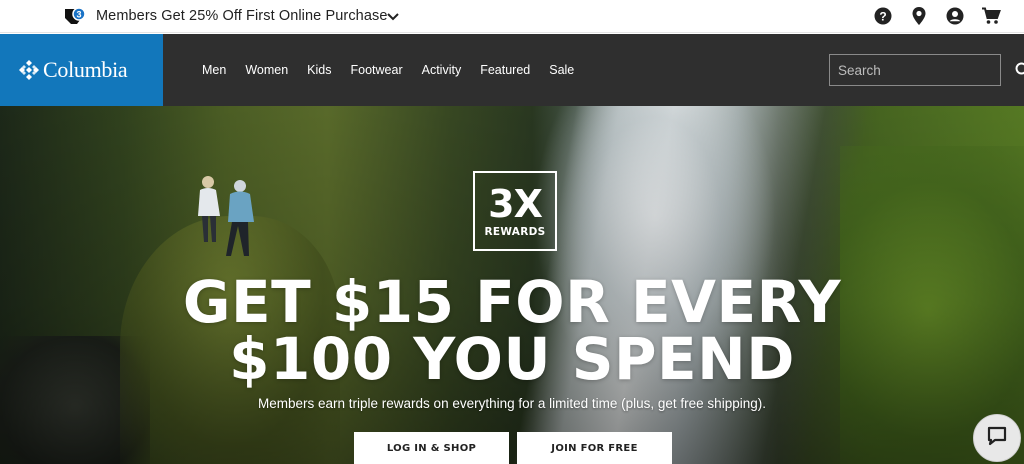  I want to click on chat-button, so click(997, 438).